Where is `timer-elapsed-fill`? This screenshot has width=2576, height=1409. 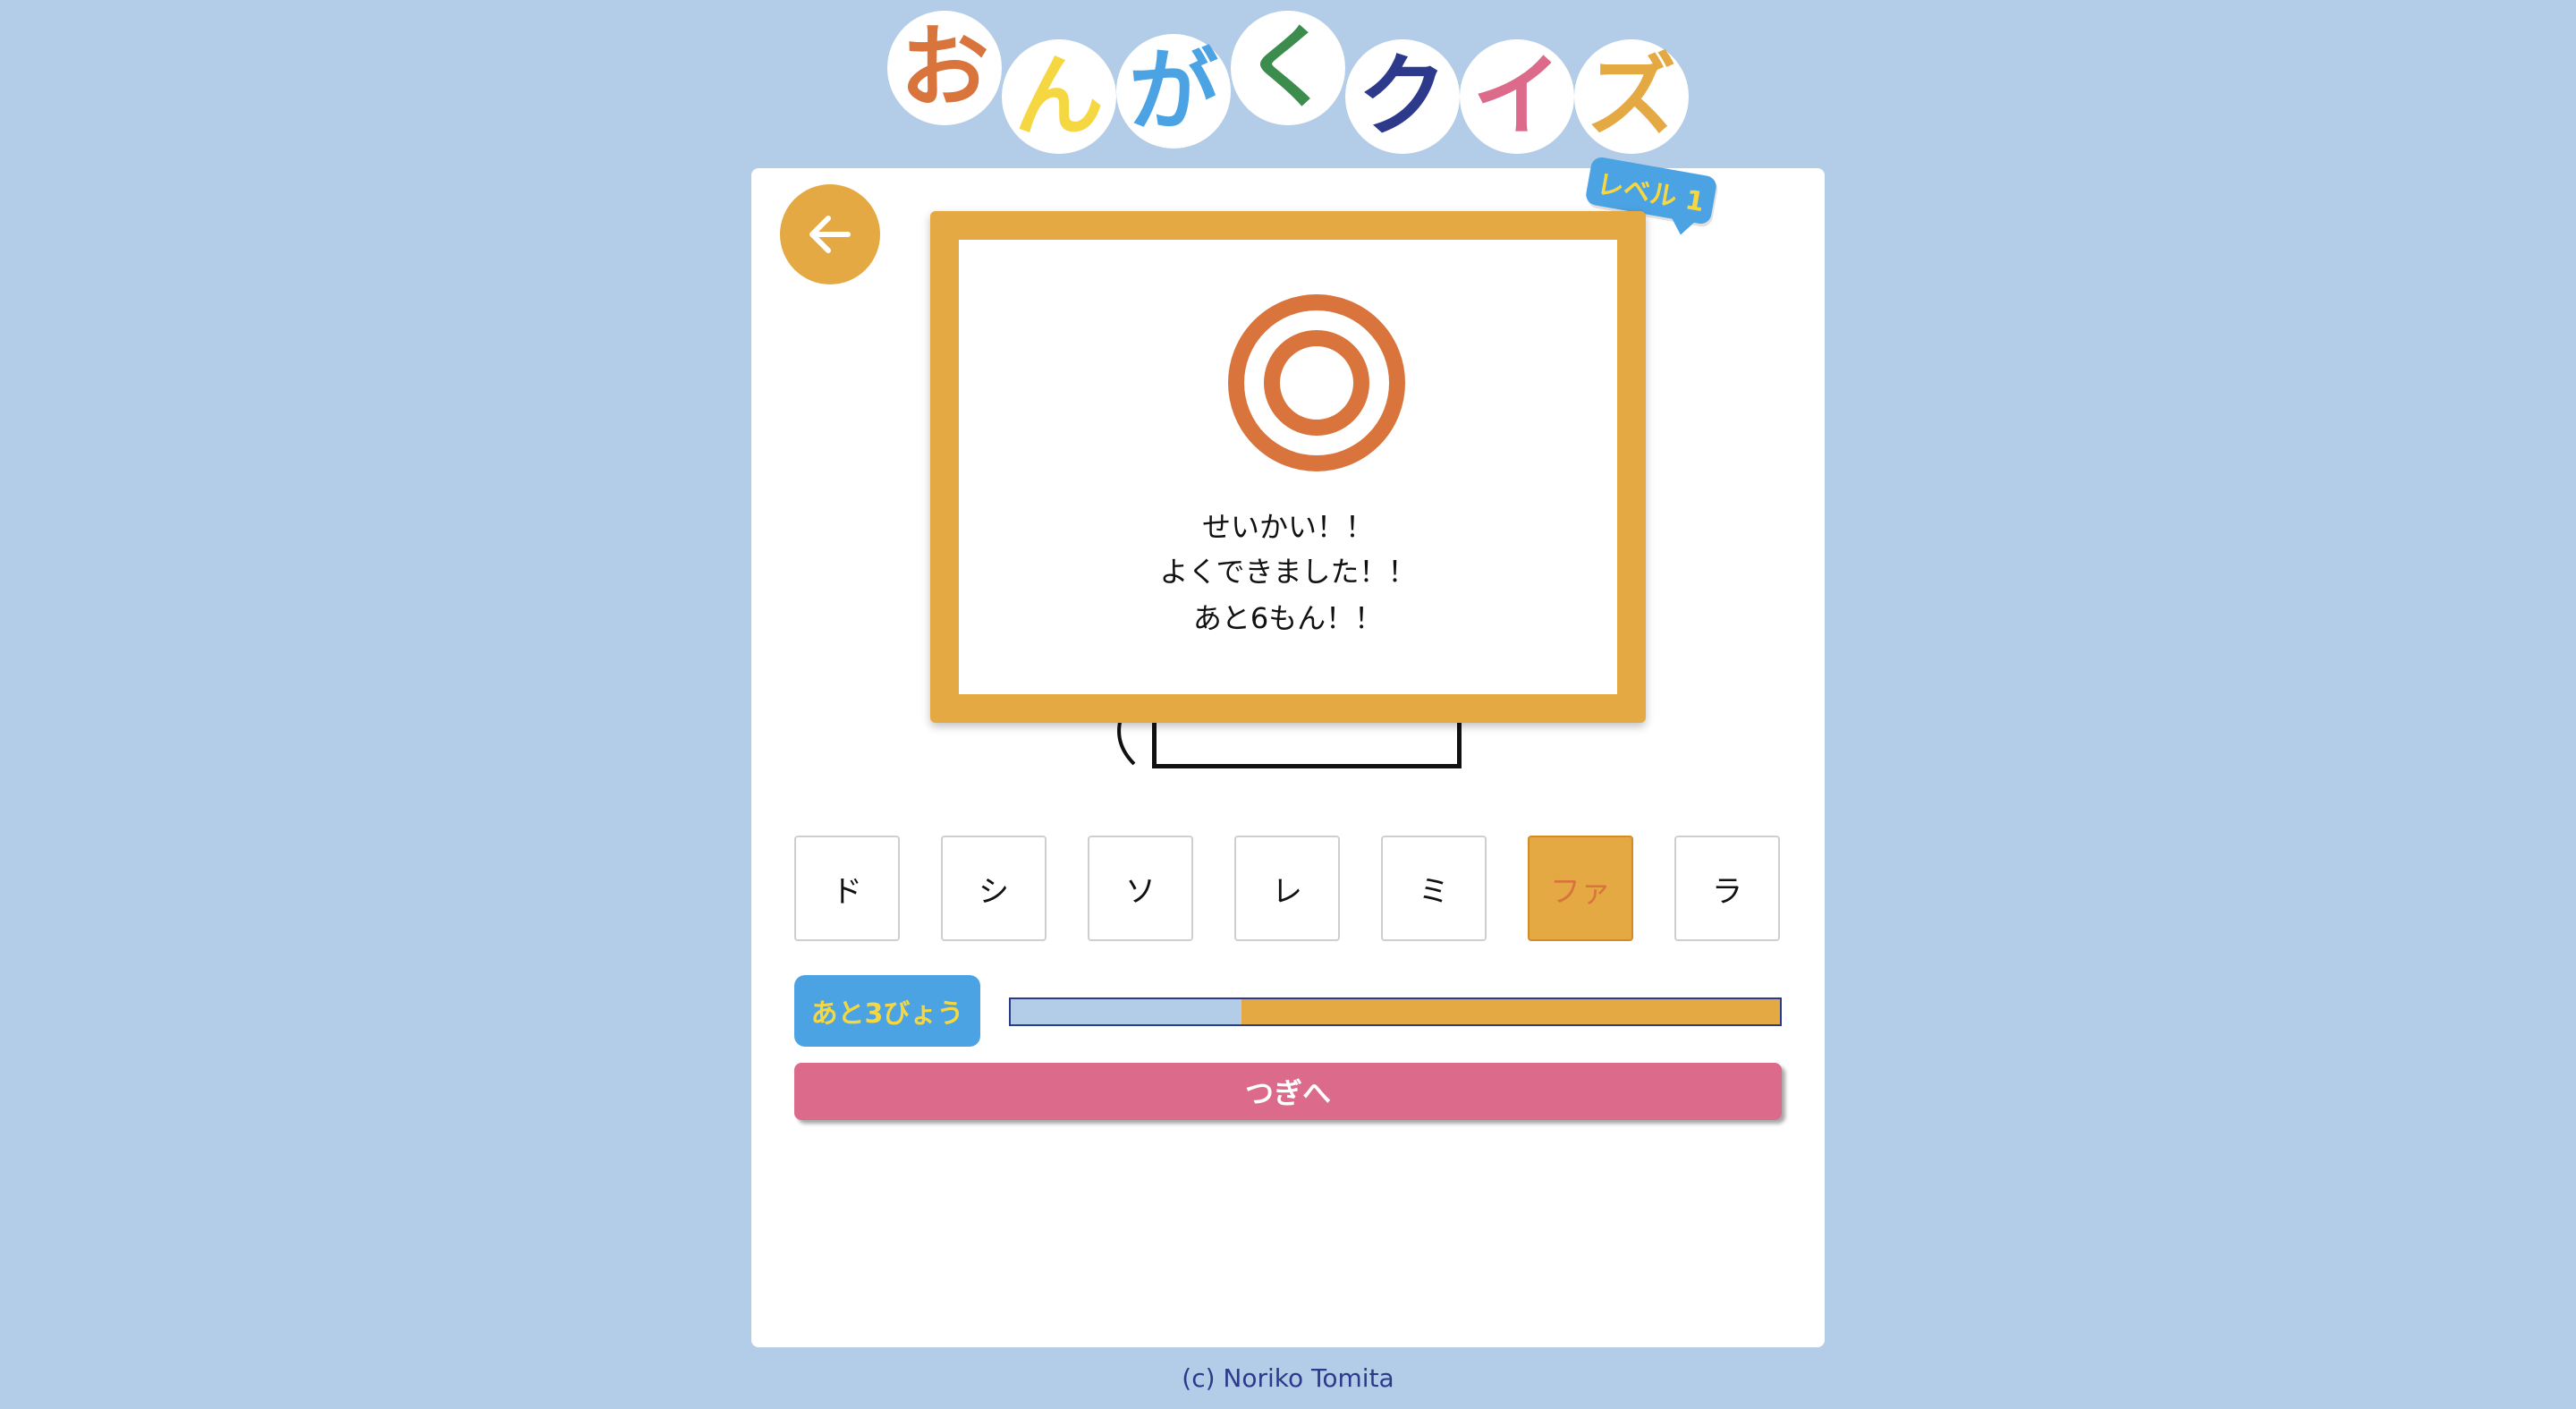 timer-elapsed-fill is located at coordinates (1126, 1012).